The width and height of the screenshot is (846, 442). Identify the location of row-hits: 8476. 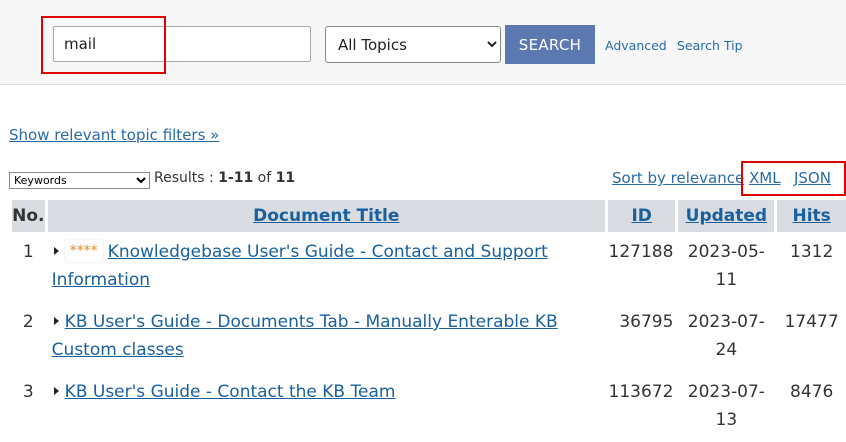
(812, 392).